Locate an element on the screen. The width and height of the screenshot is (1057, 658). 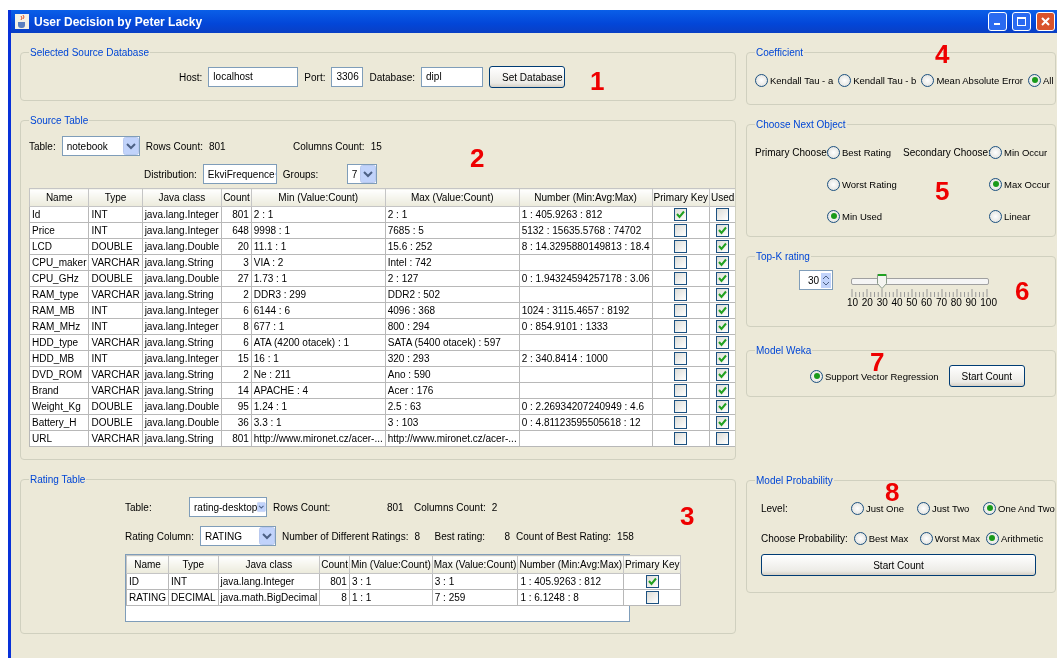
table-cell: Price is located at coordinates (59, 230).